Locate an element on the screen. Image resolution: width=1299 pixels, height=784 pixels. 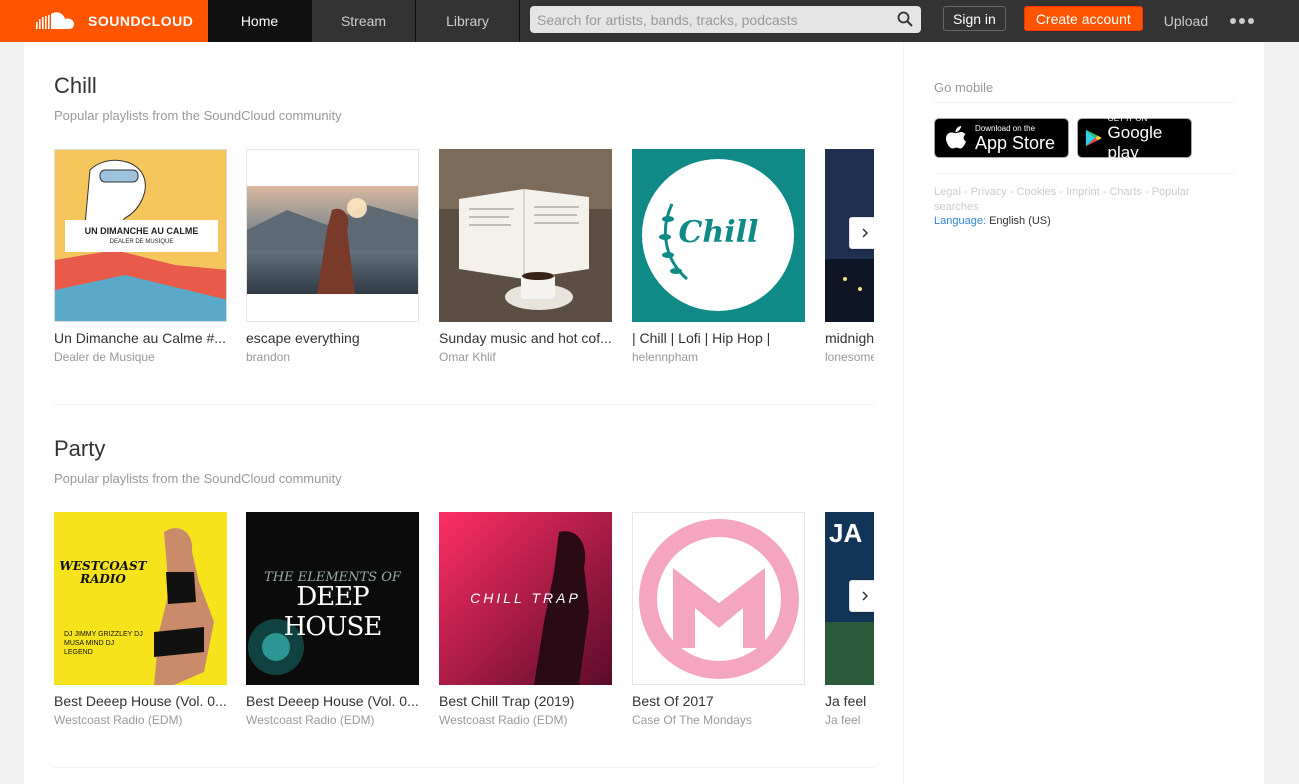
artwork-subtext: DJ JIMMY GRIZZLEY DJ MUSA MIND DJ LEGEND is located at coordinates (103, 643).